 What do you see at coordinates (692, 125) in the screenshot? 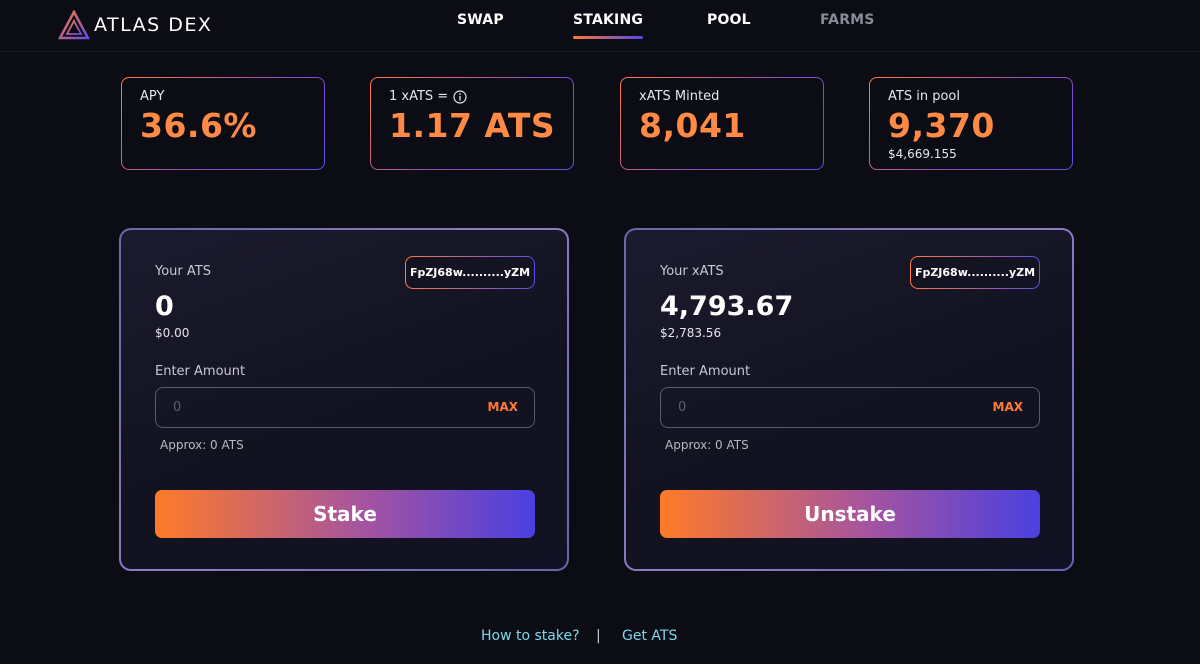
I see `stat-value: 8,041` at bounding box center [692, 125].